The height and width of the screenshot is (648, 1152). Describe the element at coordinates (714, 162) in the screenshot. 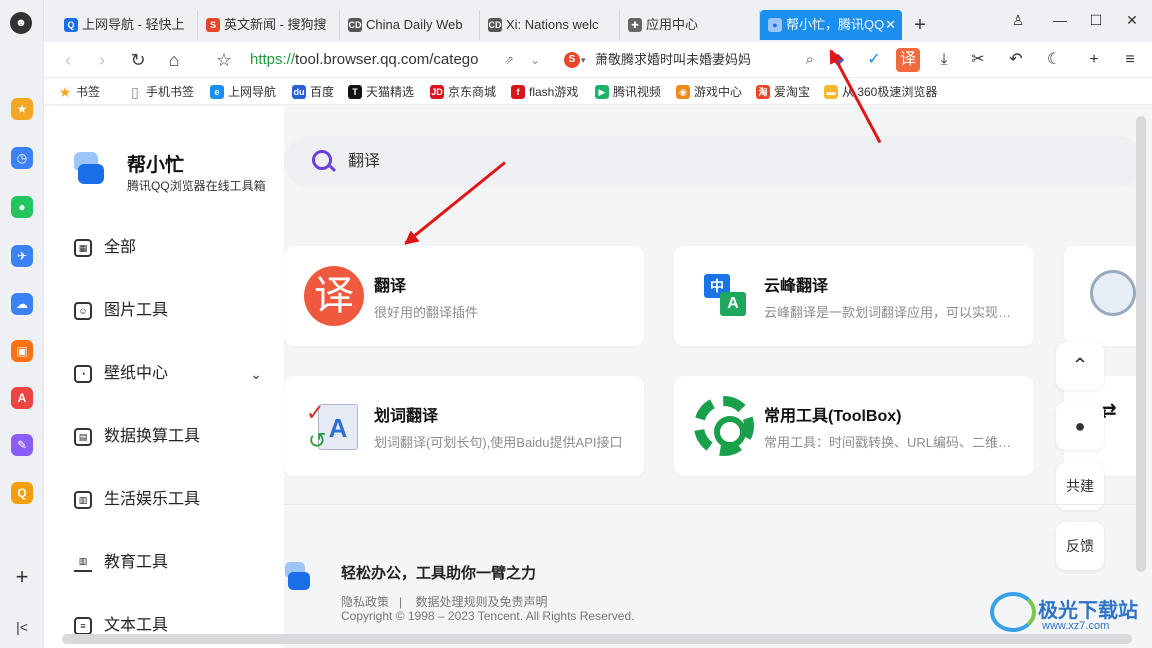

I see `tool-search-input: 翻译` at that location.